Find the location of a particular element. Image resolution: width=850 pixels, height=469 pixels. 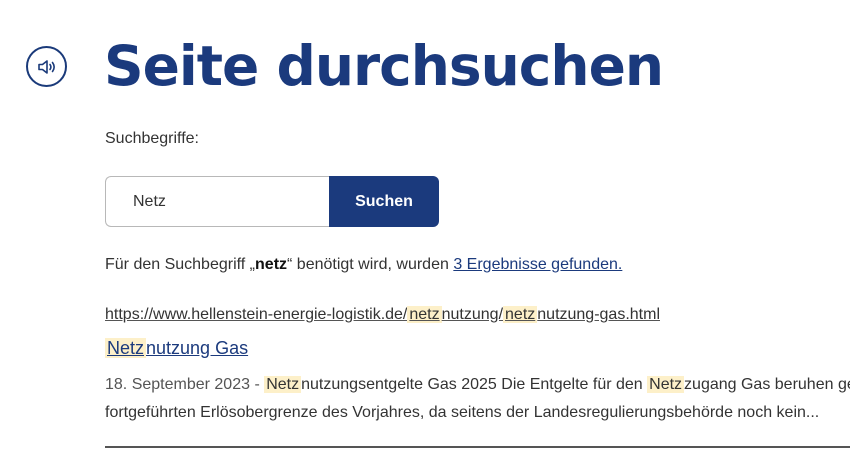

snippet-text: zugang Gas beruhen gem is located at coordinates (767, 384).